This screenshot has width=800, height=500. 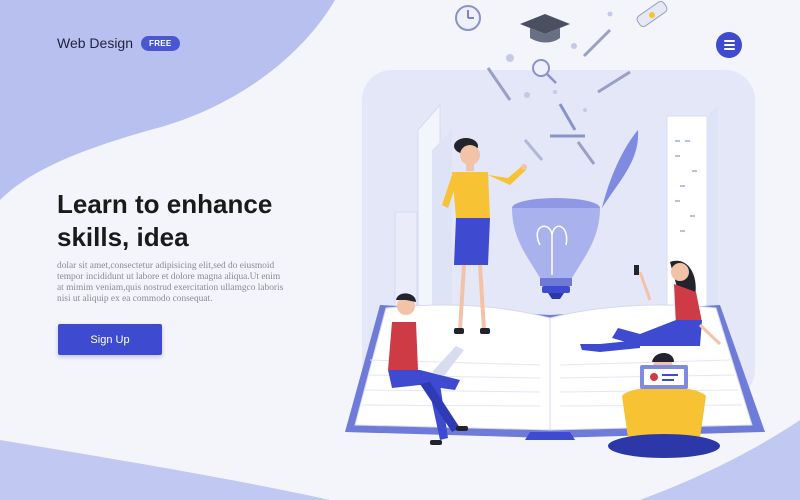 What do you see at coordinates (95, 43) in the screenshot?
I see `brand-name: Web Design` at bounding box center [95, 43].